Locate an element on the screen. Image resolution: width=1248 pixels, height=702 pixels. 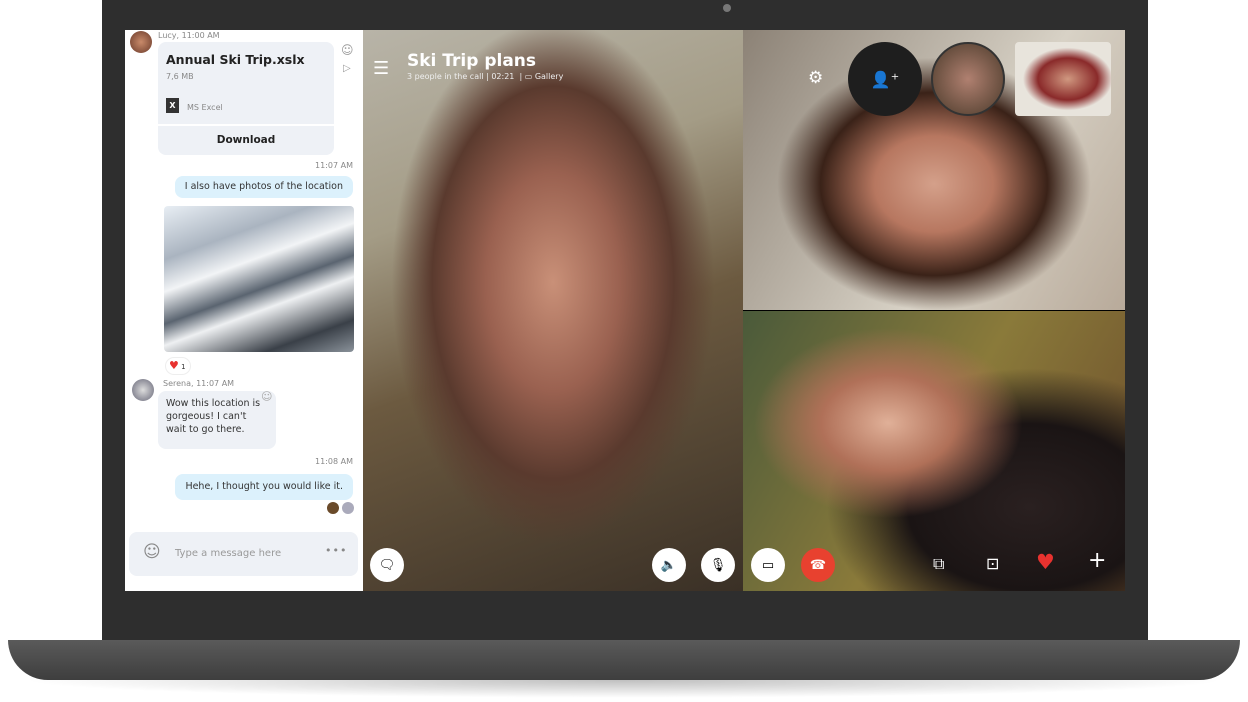
self-preview is located at coordinates (1063, 79).